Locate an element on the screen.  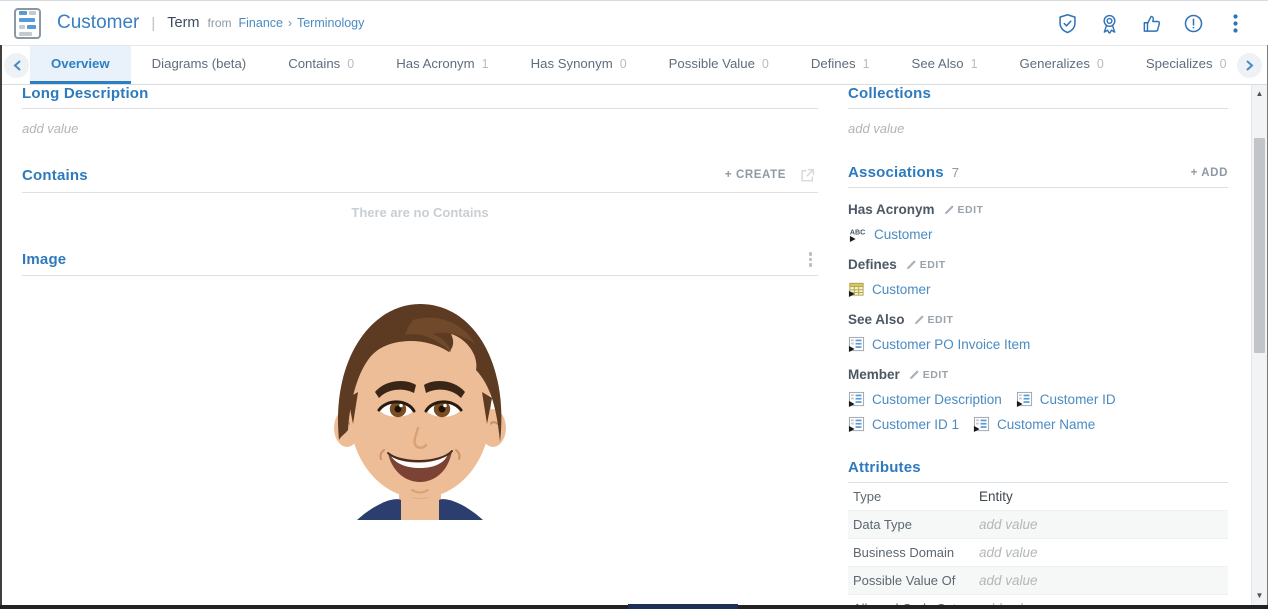
breadcrumb-parent: Finance is located at coordinates (261, 23).